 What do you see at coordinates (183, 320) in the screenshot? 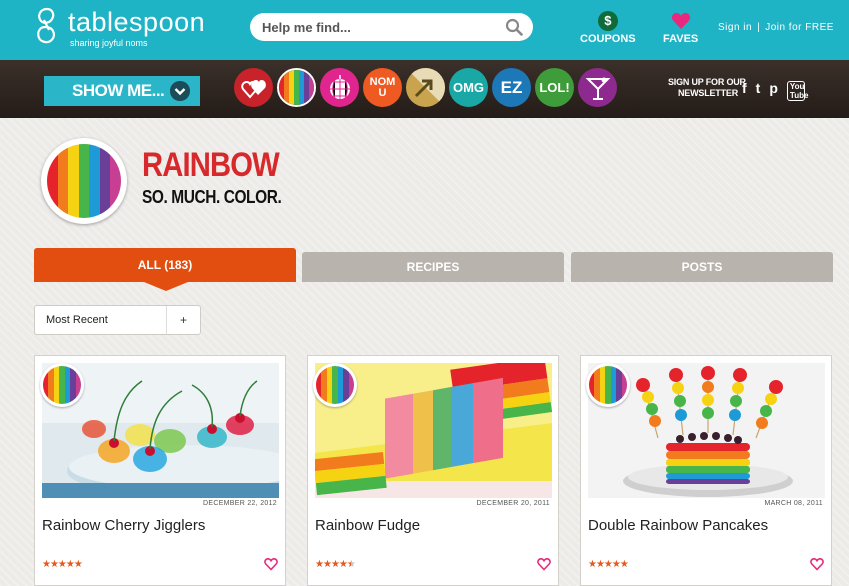
I see `sort-toggle-button: +` at bounding box center [183, 320].